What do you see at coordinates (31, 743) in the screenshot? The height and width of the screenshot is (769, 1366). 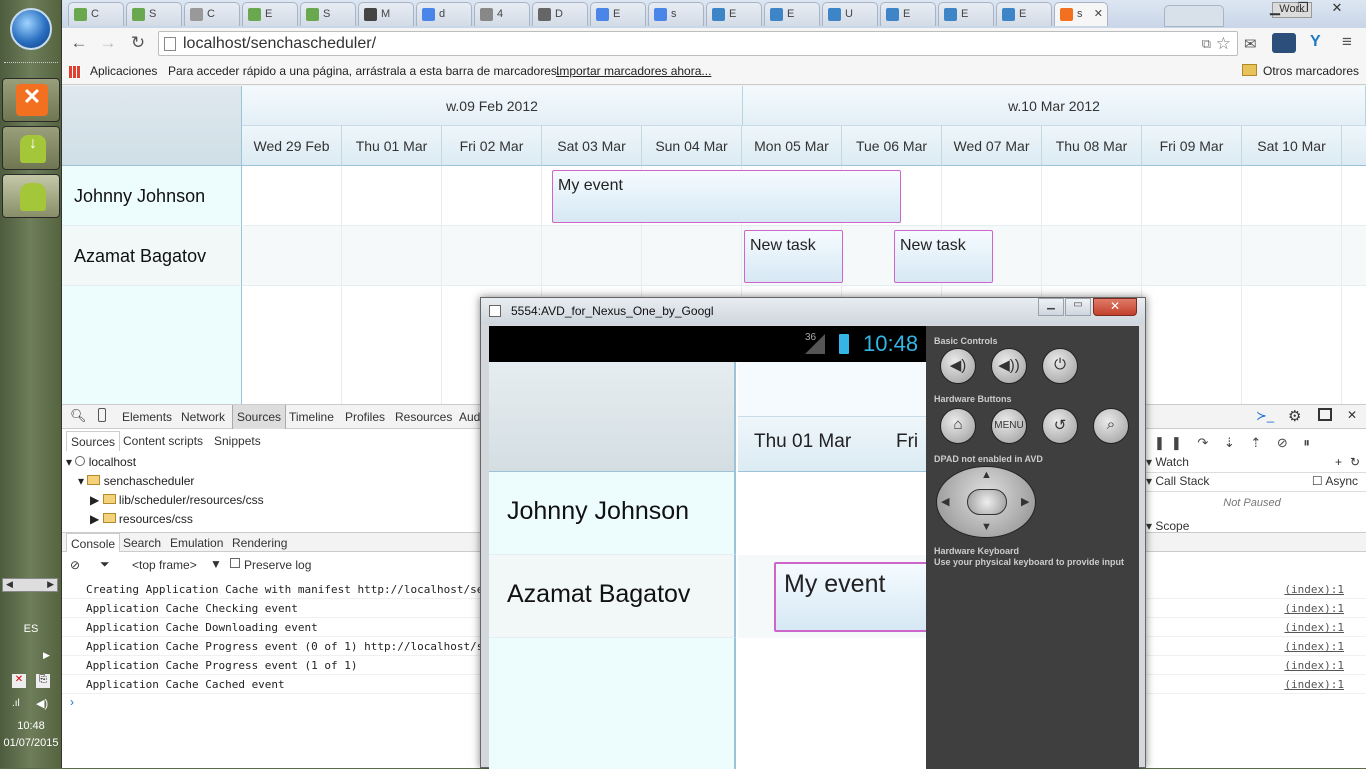 I see `clock-date: 01/07/2015` at bounding box center [31, 743].